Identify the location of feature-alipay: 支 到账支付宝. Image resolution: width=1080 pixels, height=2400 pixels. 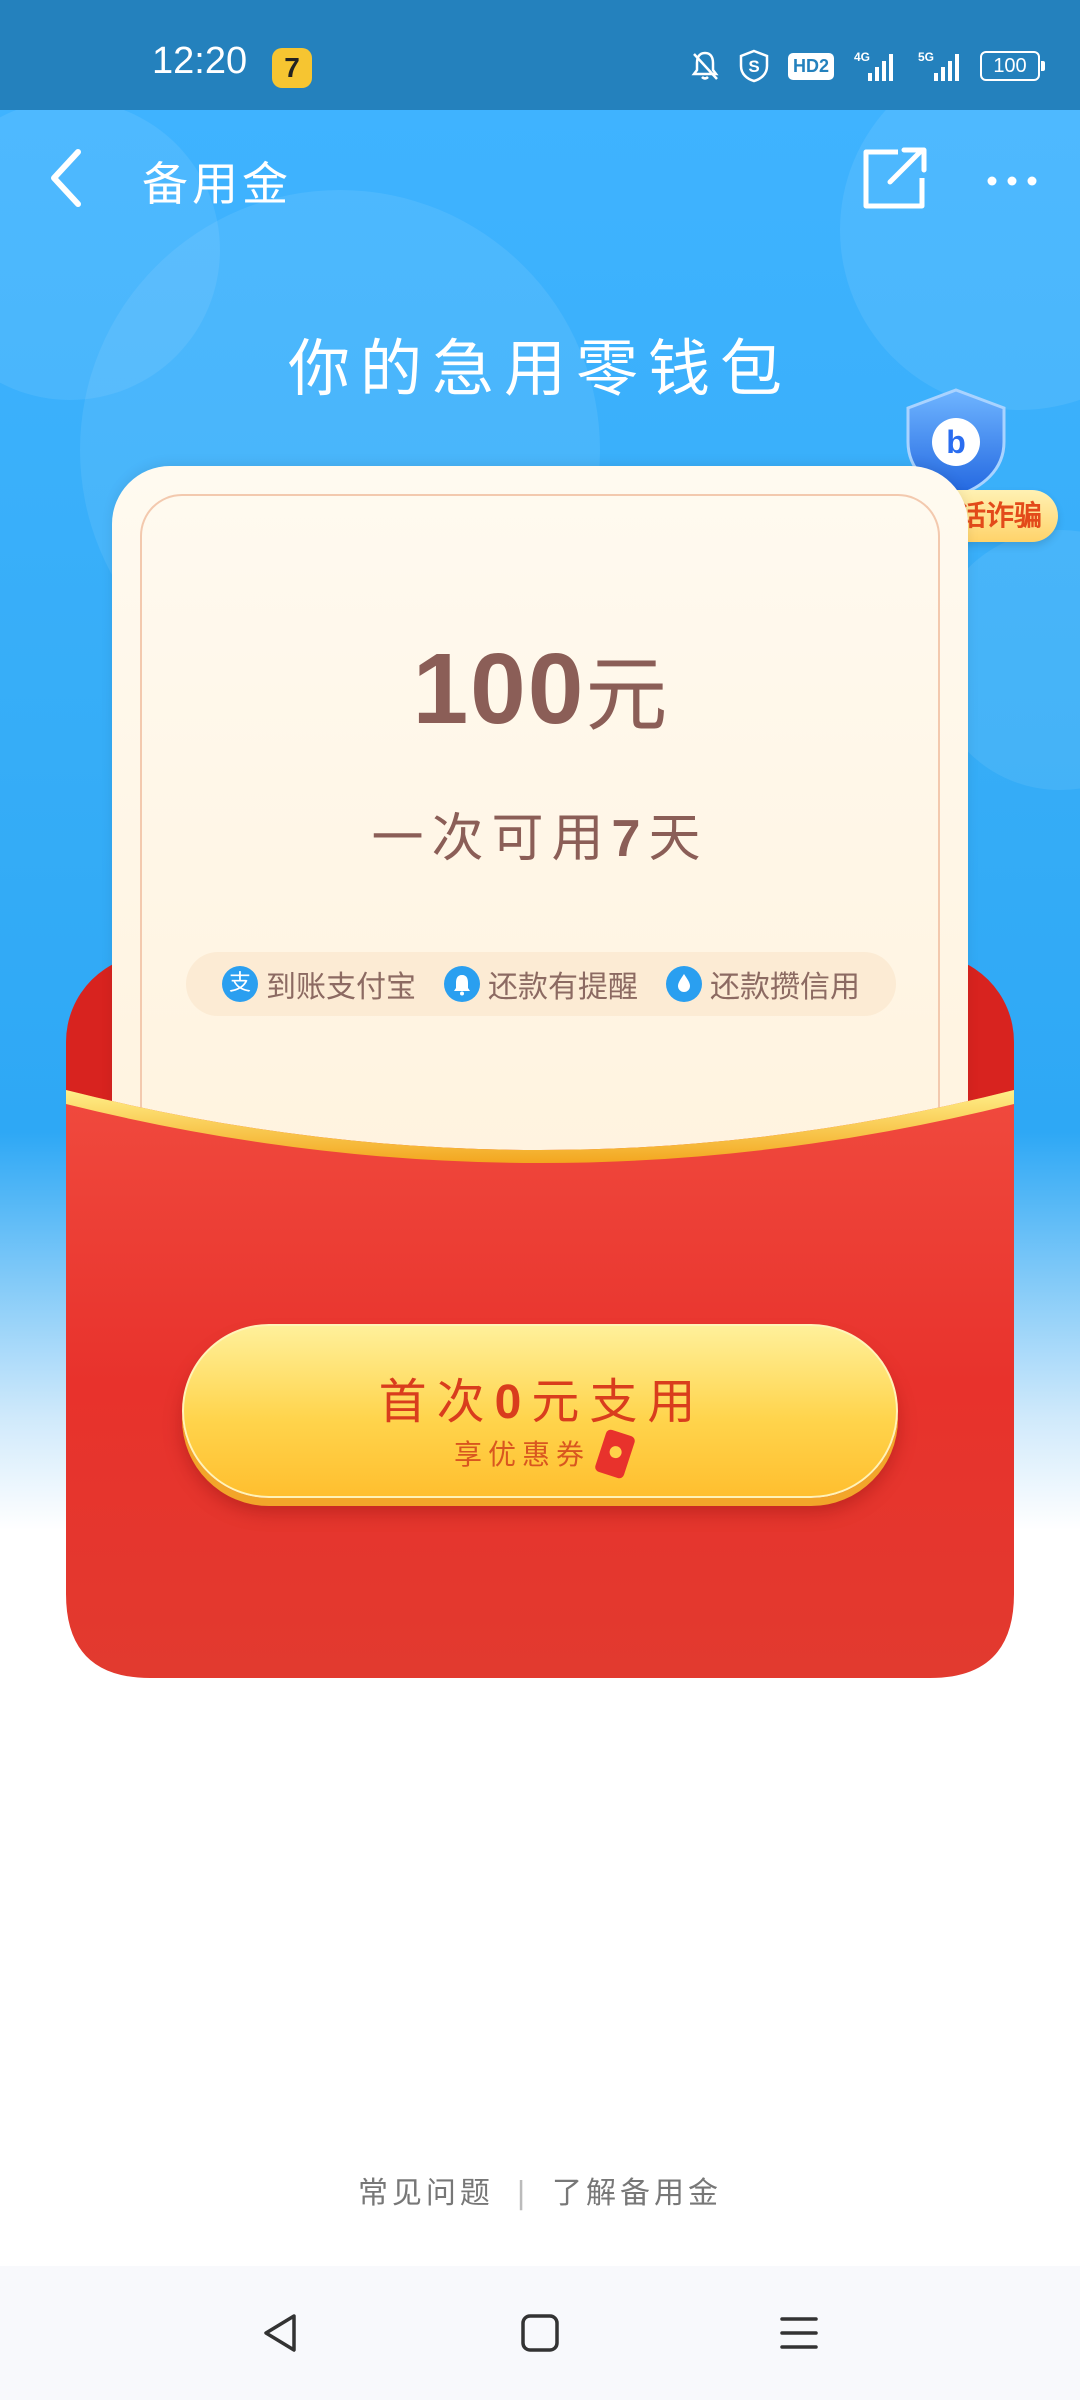
(319, 984).